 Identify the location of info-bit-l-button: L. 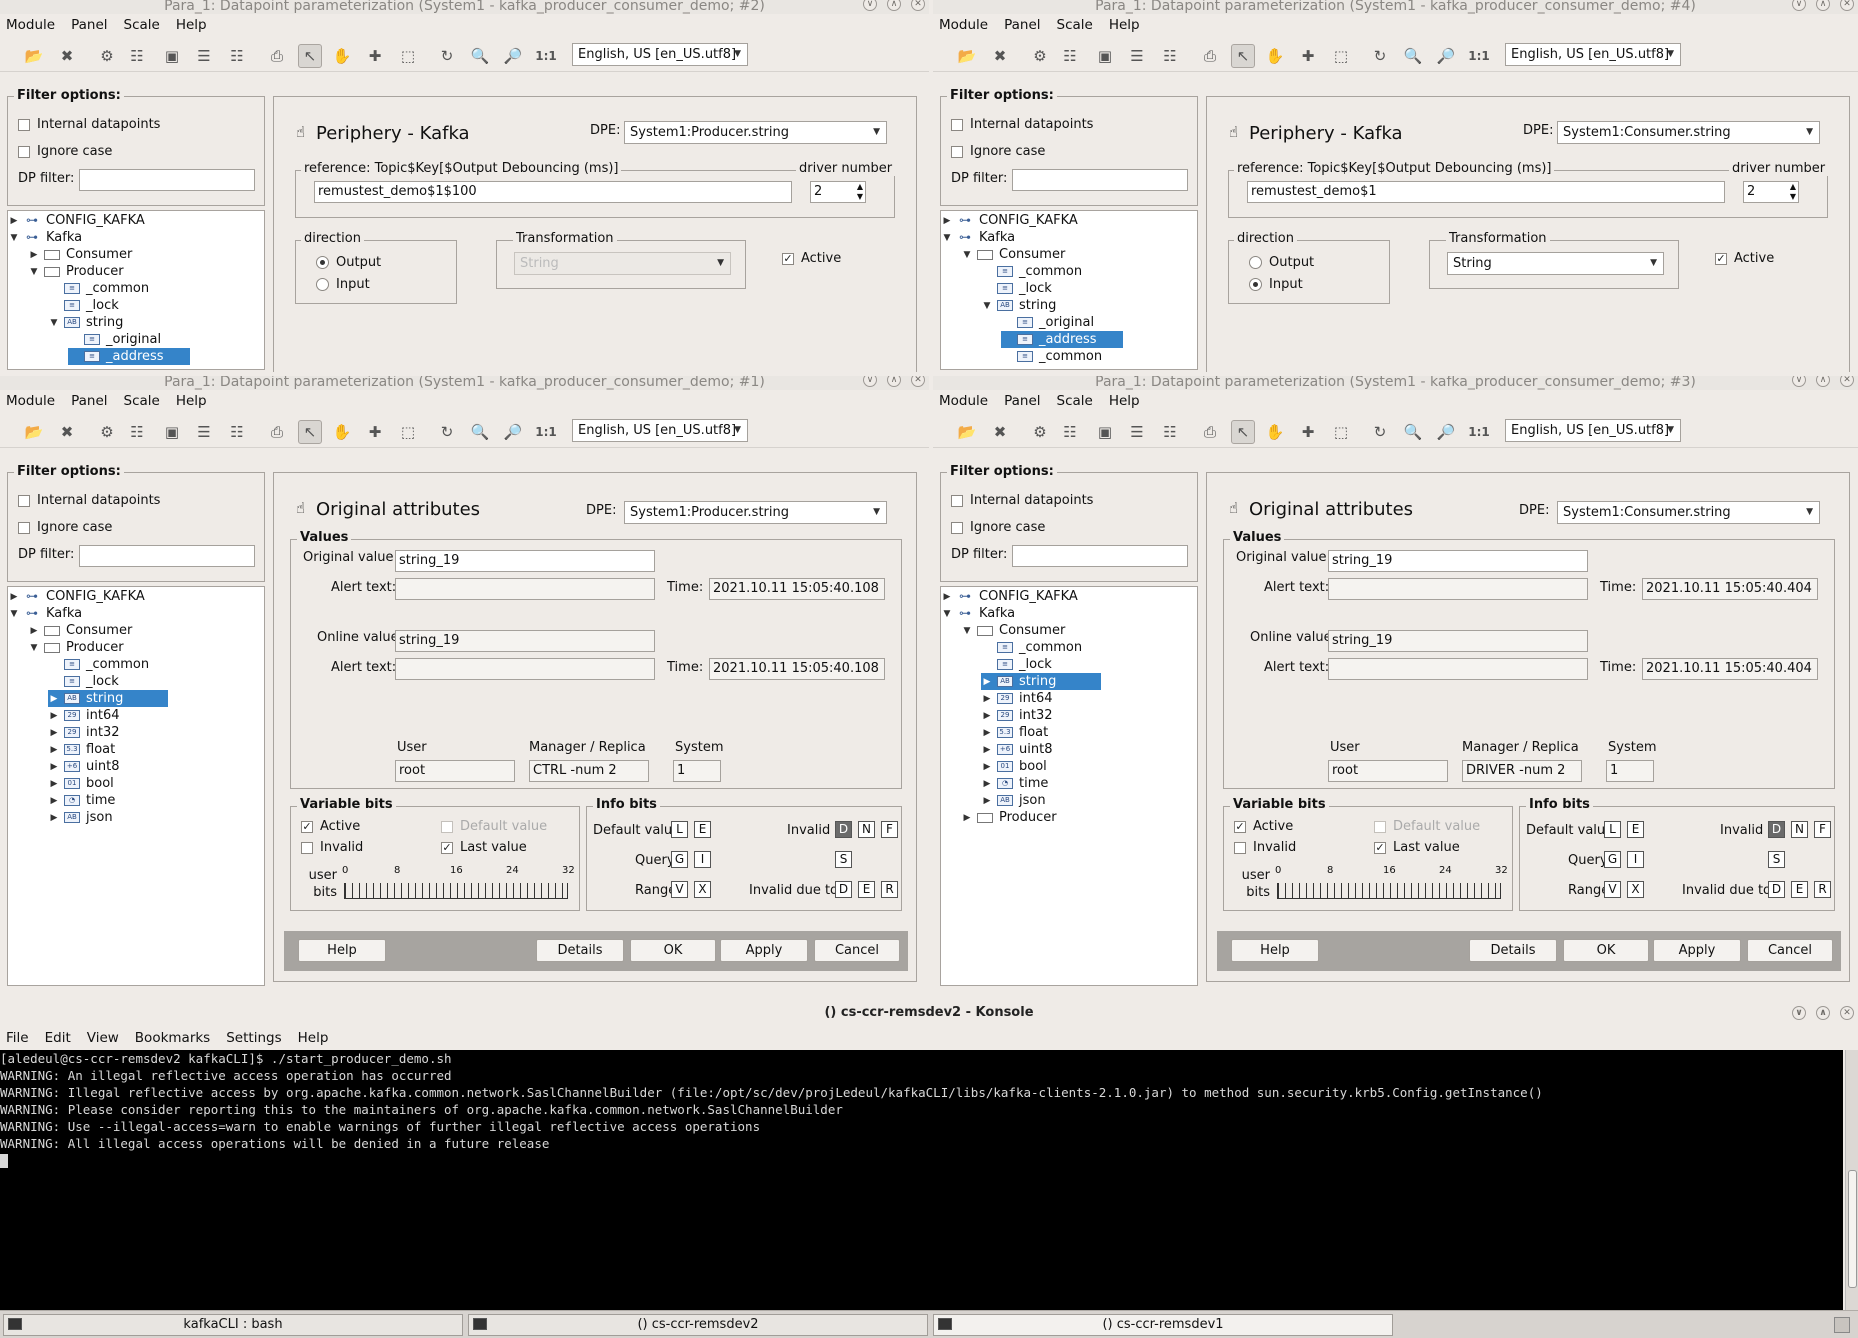
(679, 829).